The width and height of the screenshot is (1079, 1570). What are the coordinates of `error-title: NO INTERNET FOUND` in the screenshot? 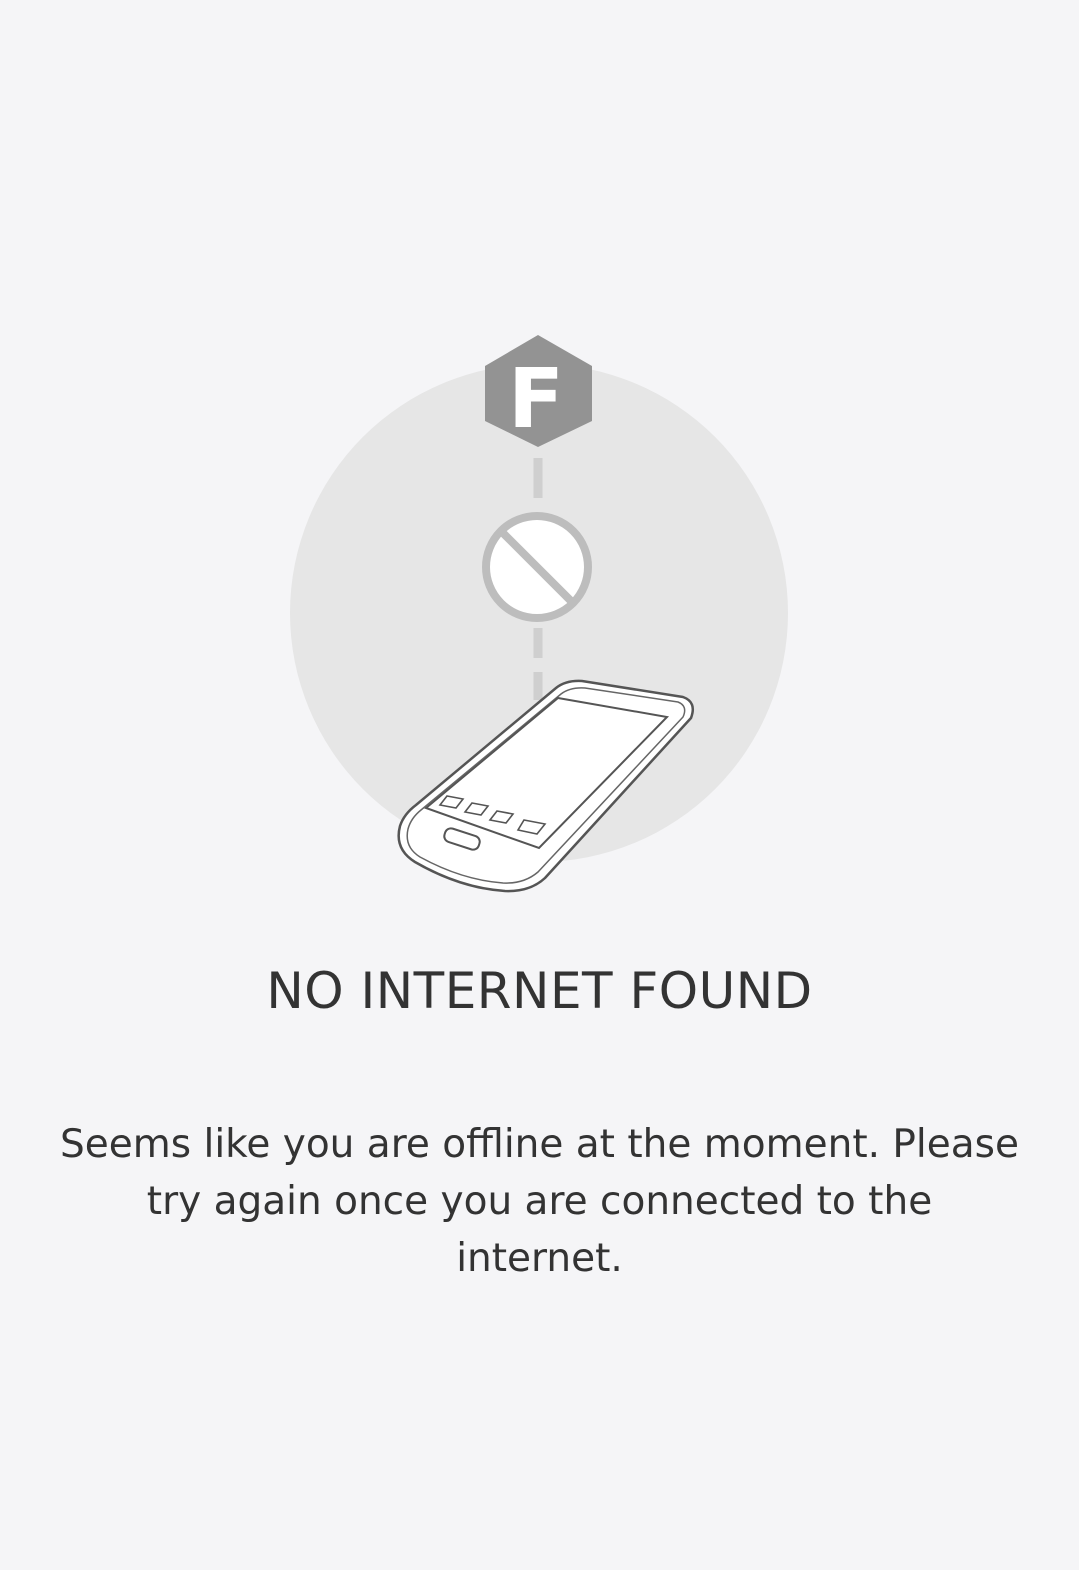 It's located at (539, 991).